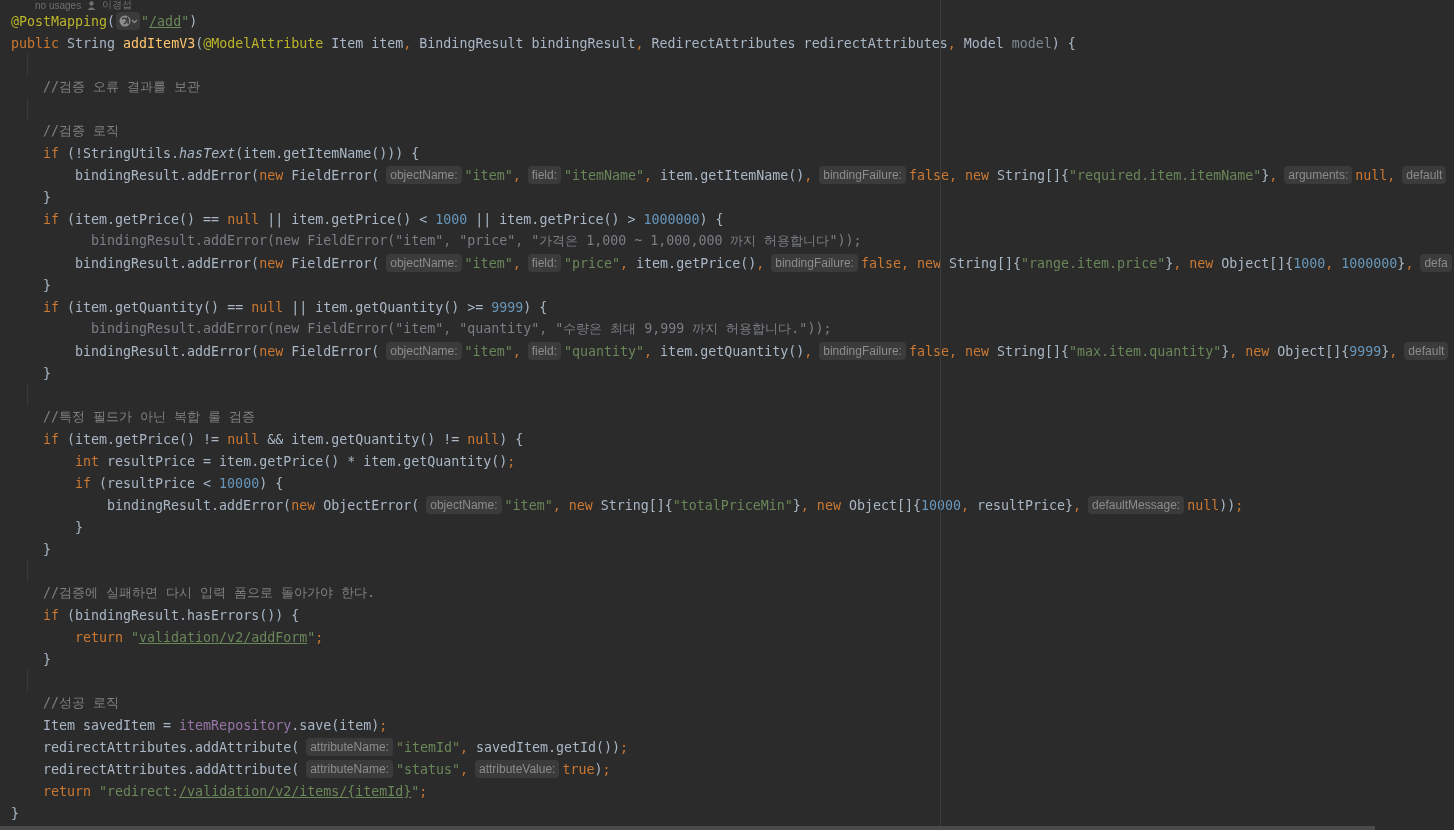 This screenshot has width=1454, height=830. I want to click on code-text: "itemName", item.getItemName(),, so click(688, 175).